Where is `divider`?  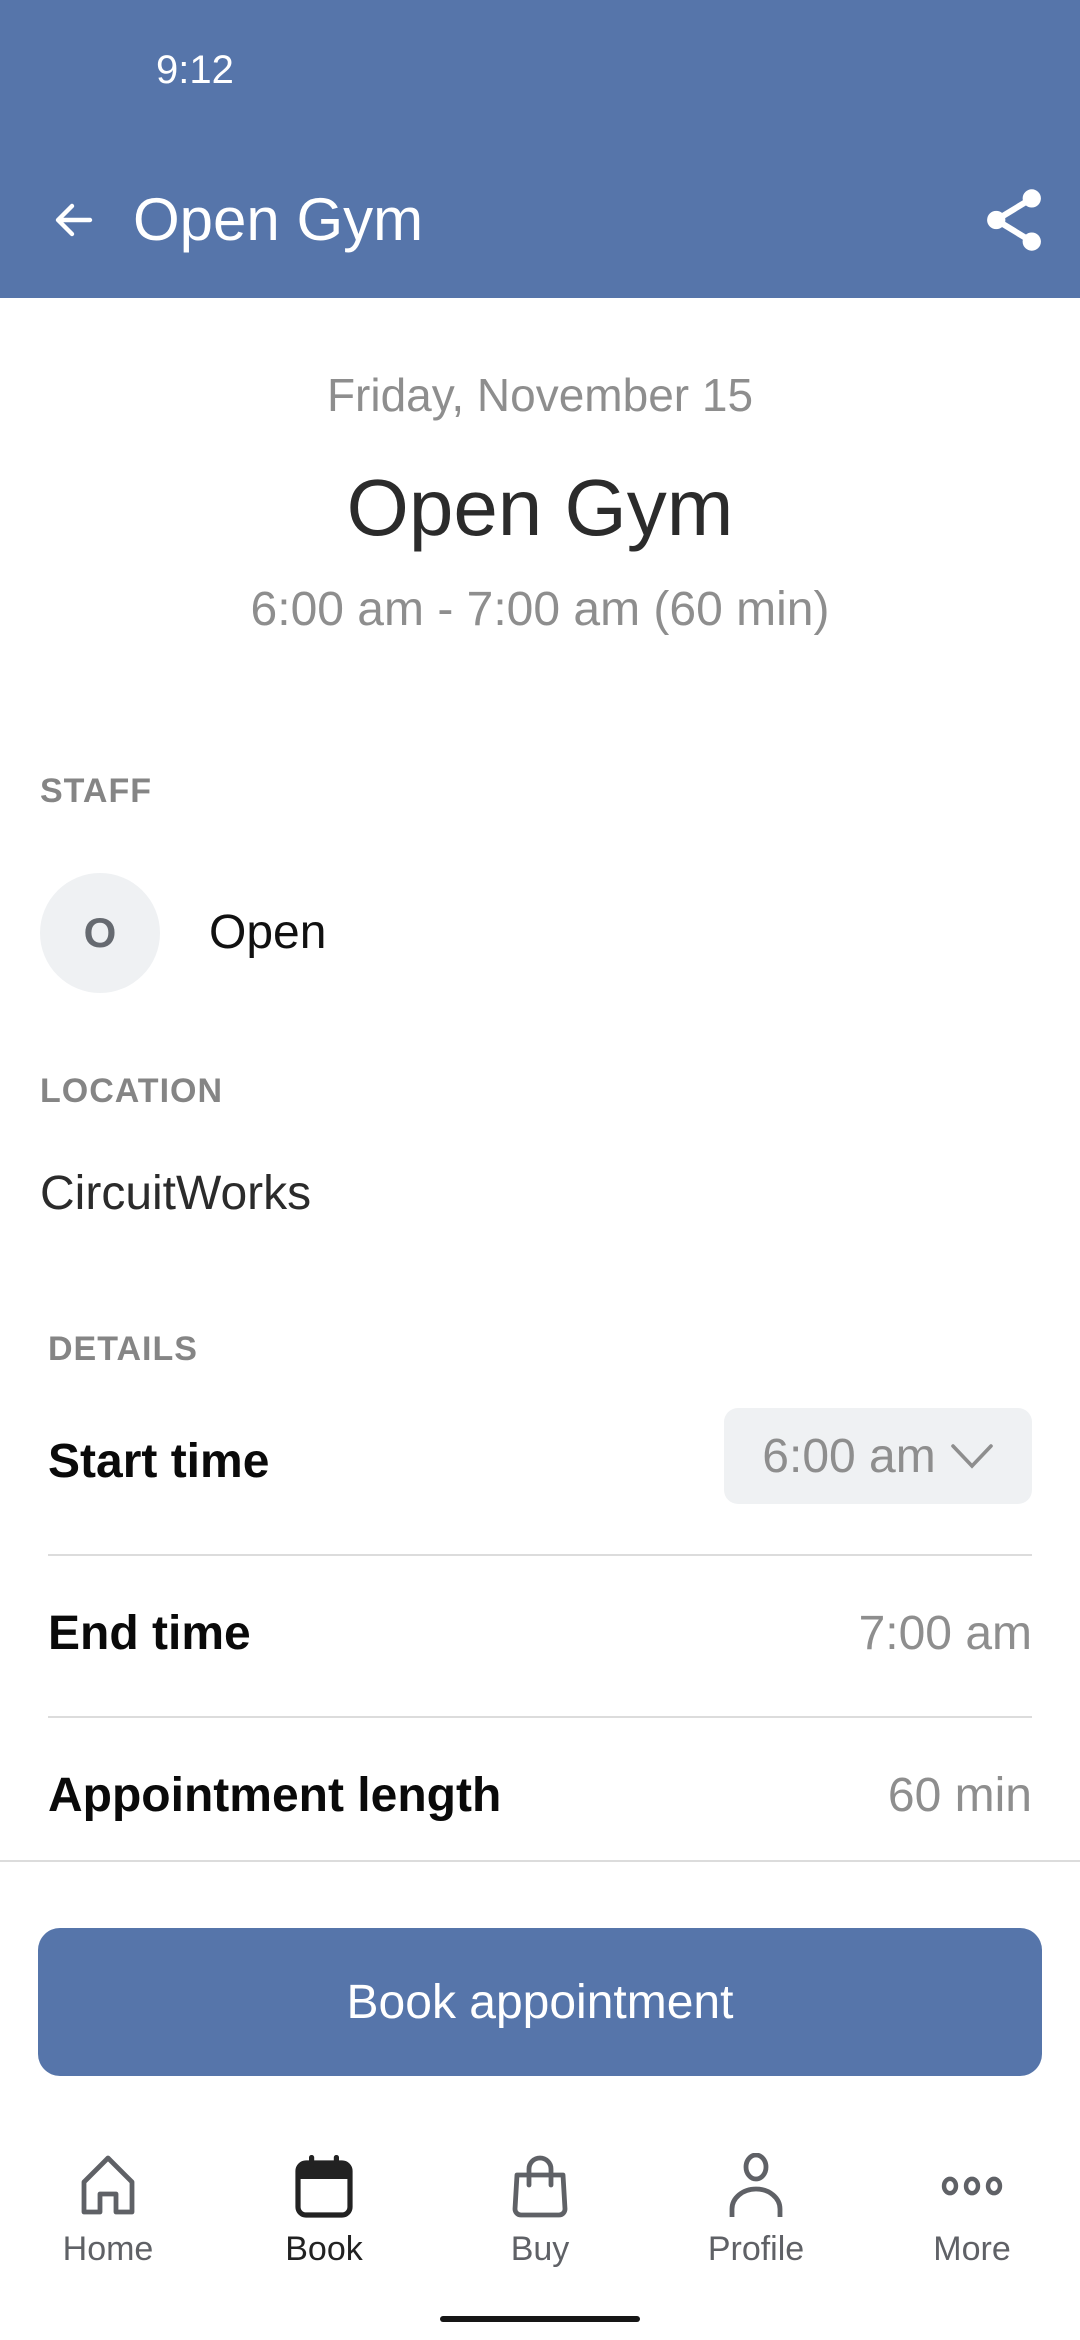
divider is located at coordinates (540, 1861).